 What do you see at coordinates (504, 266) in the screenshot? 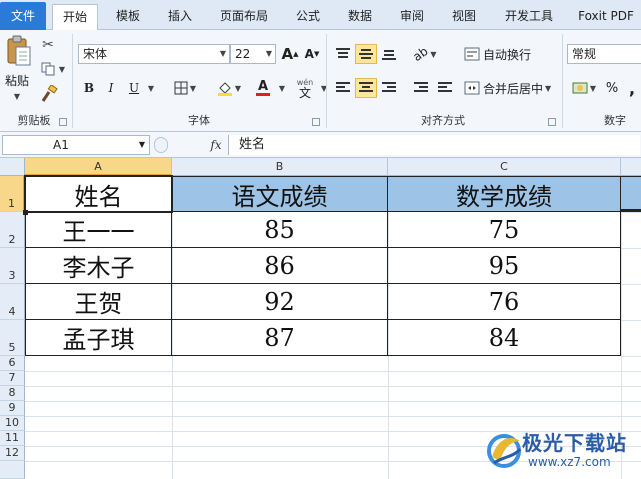
I see `table-cell: 95` at bounding box center [504, 266].